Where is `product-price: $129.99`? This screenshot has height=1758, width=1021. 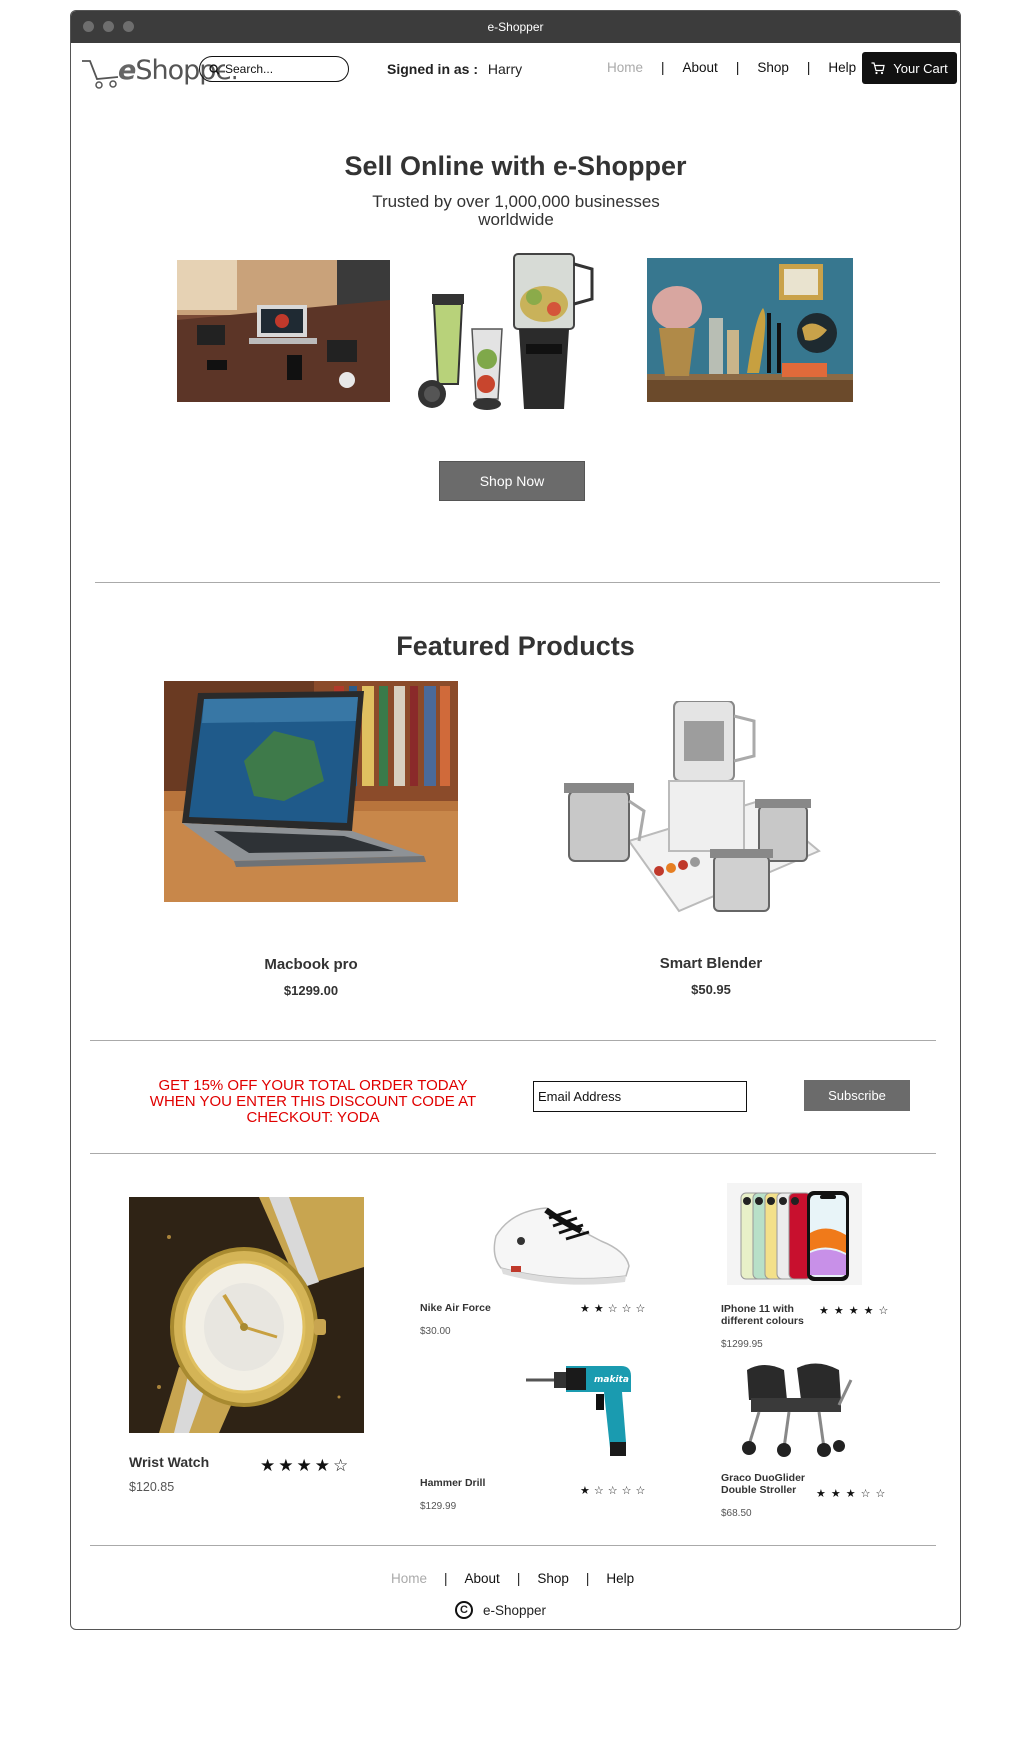
product-price: $129.99 is located at coordinates (438, 1506).